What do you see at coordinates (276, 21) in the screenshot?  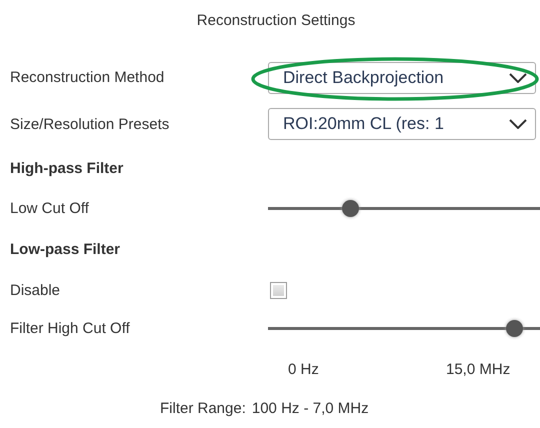 I see `window-title: Reconstruction Settings` at bounding box center [276, 21].